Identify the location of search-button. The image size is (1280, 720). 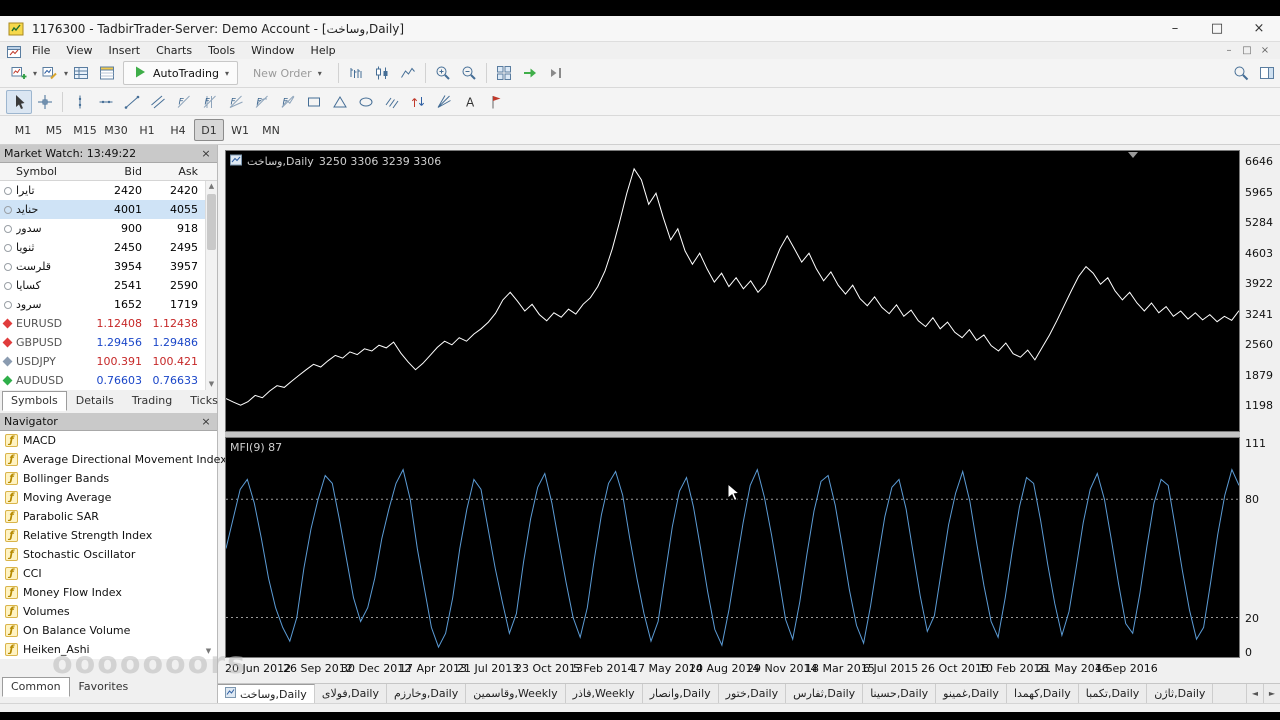
(1241, 73).